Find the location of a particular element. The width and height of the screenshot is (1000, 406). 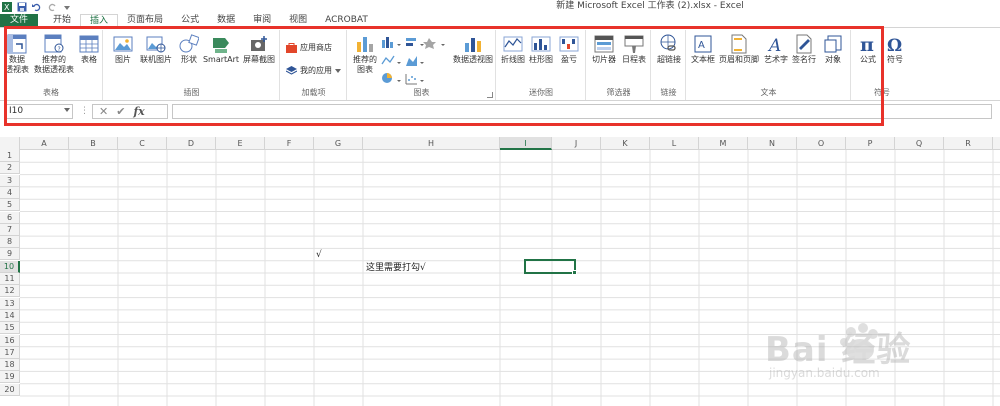

sparkline-line-button: 折线图 is located at coordinates (513, 49).